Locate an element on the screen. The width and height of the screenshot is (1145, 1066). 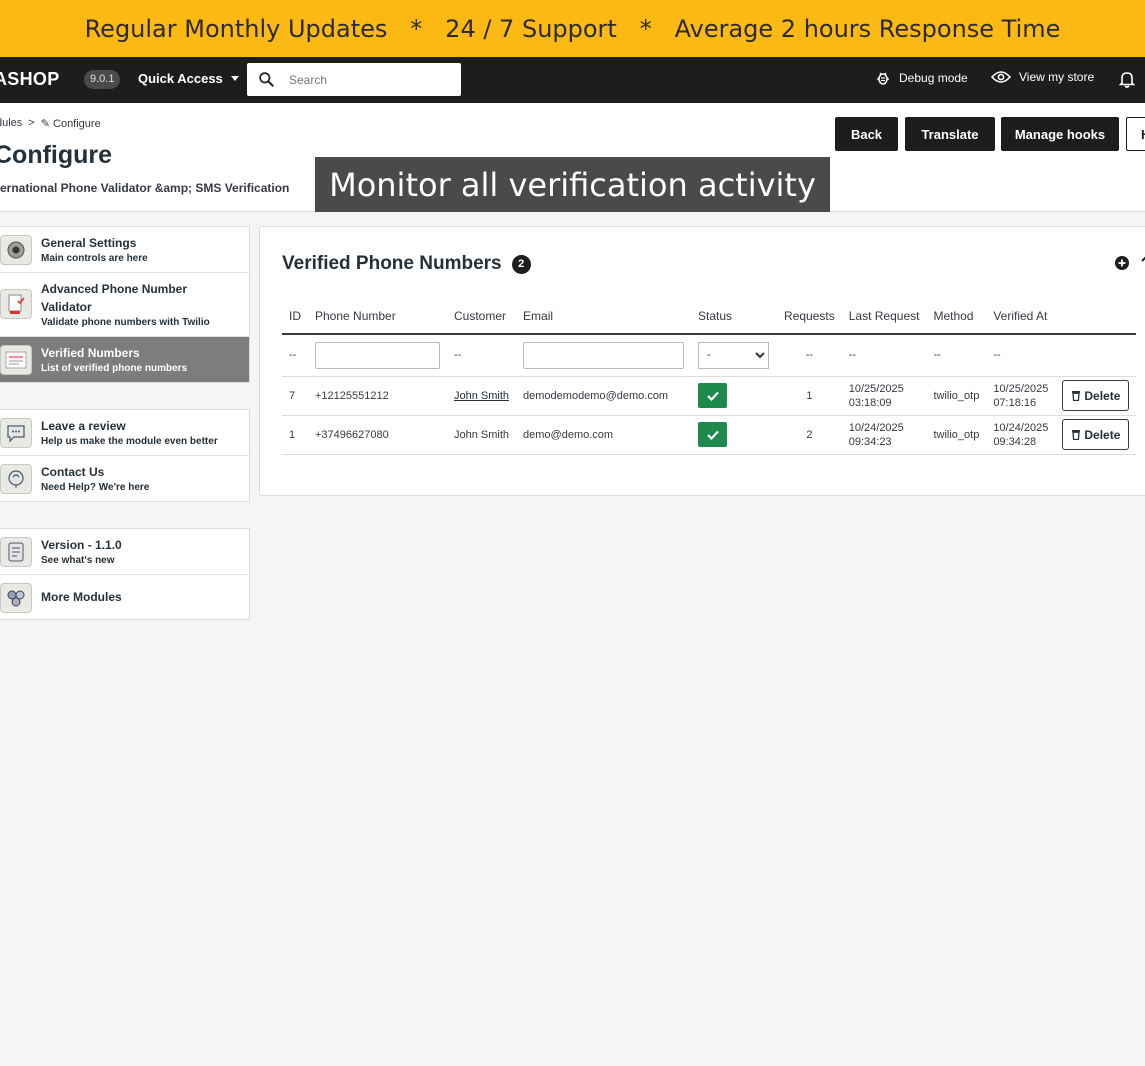
view-store-label: View my store is located at coordinates (1057, 77).